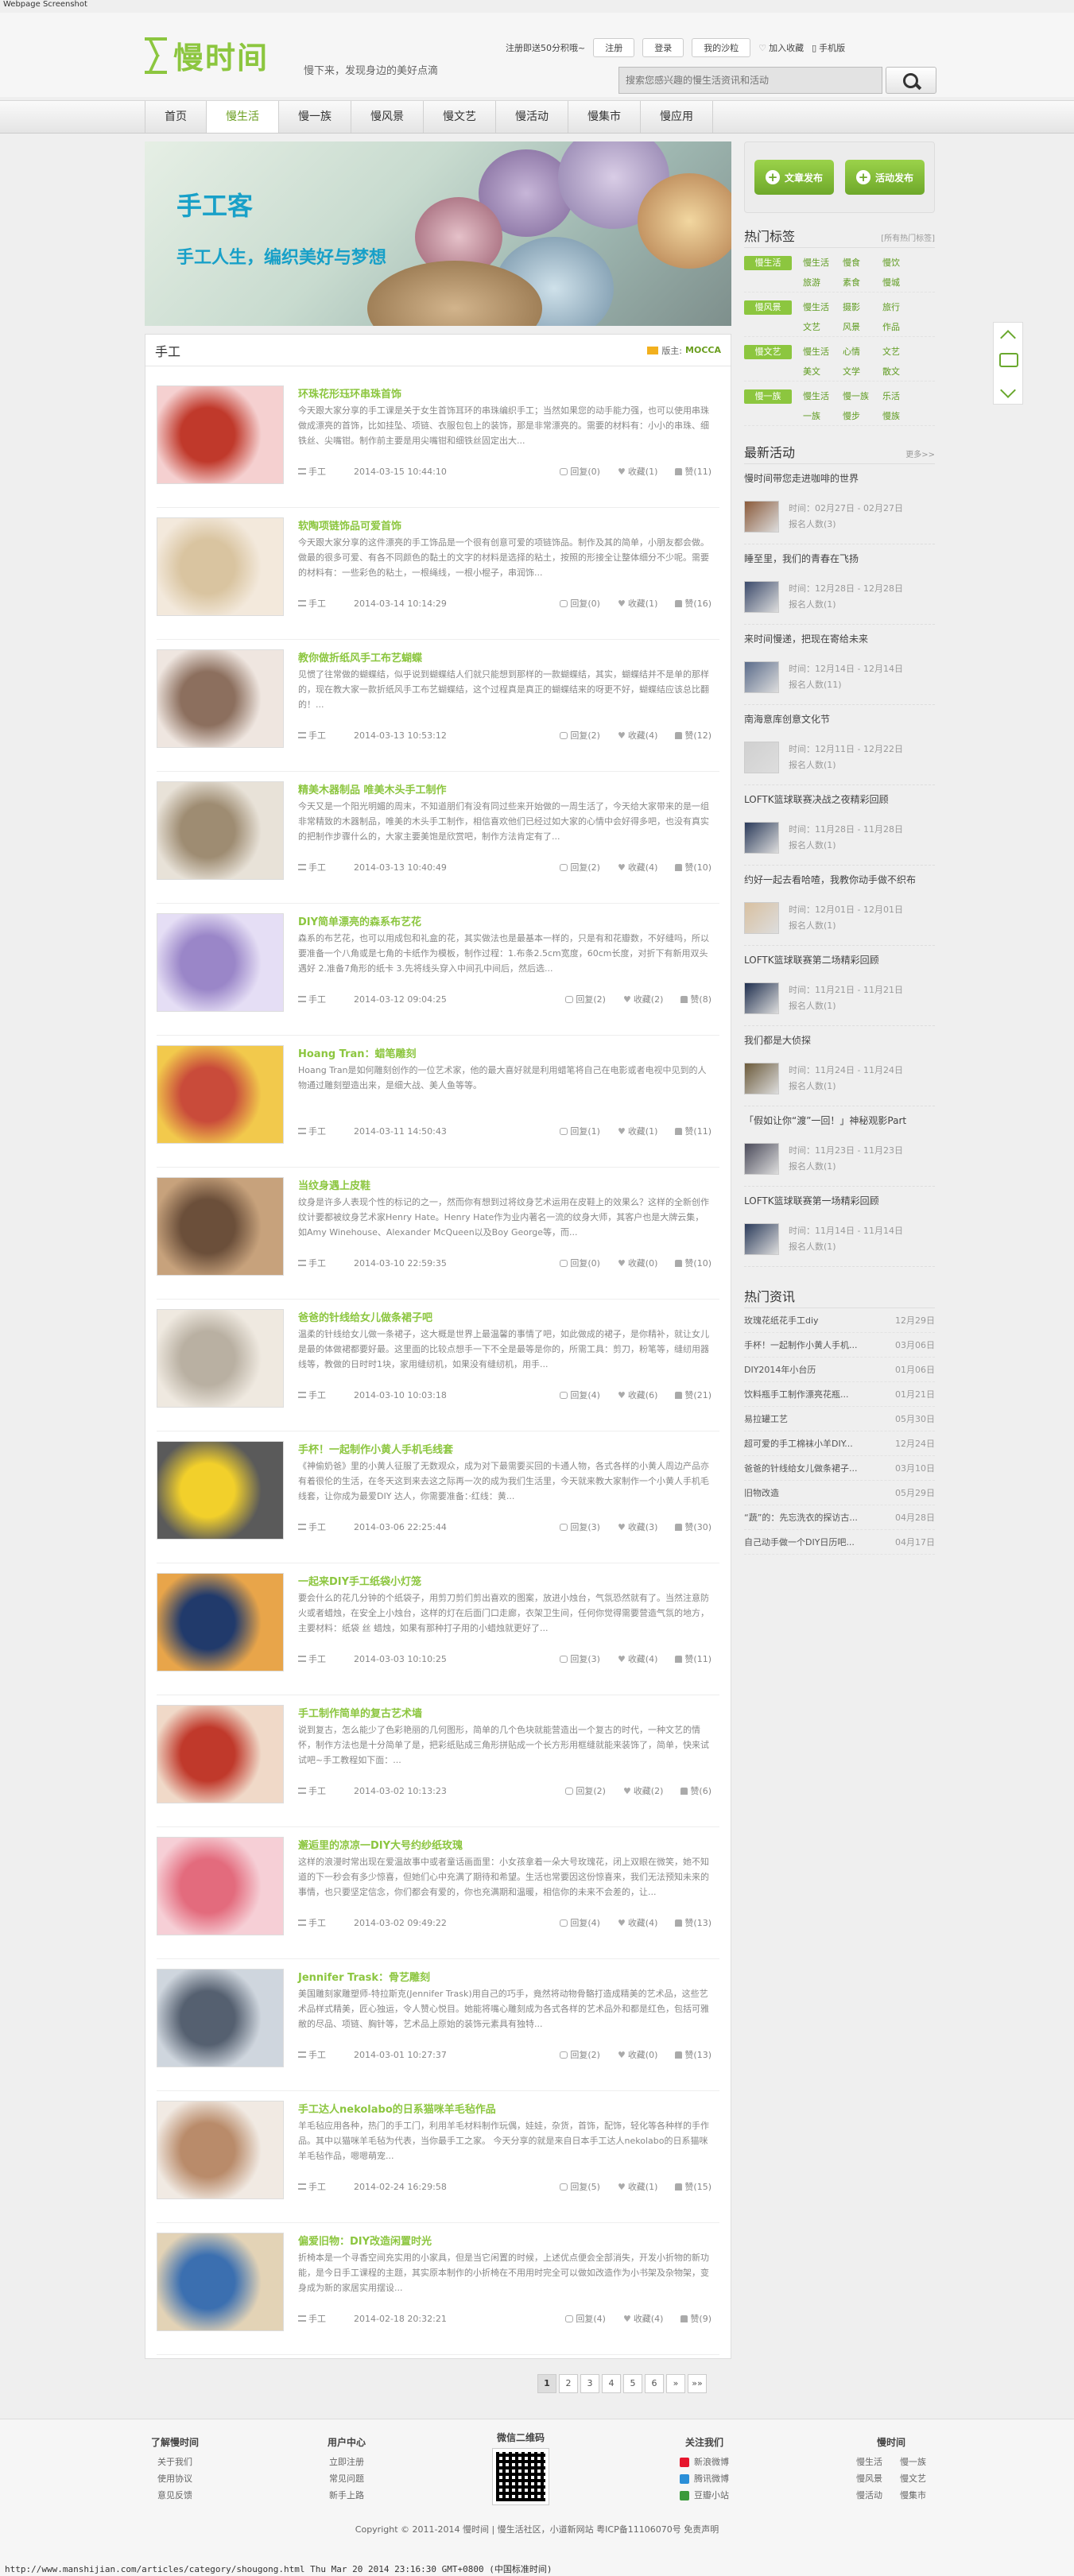  Describe the element at coordinates (787, 719) in the screenshot. I see `event-title: 南海意库创意文化节` at that location.